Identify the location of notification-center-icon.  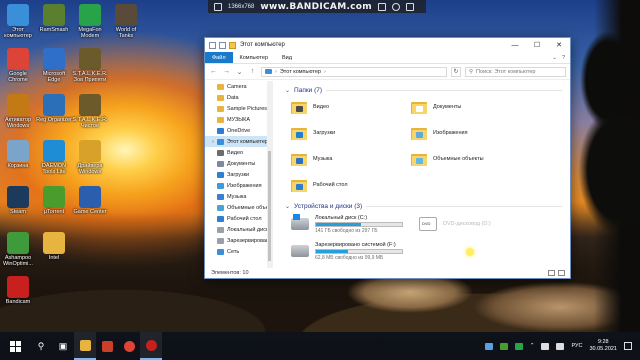
(628, 346).